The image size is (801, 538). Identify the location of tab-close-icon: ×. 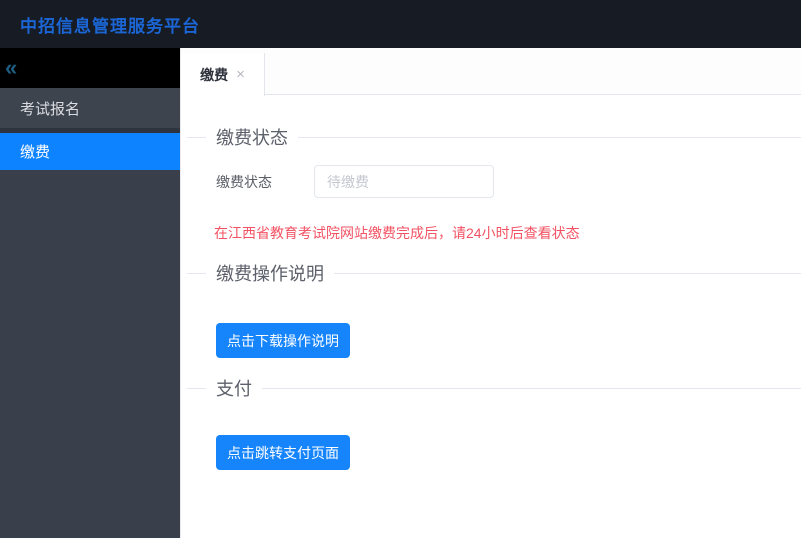
(240, 74).